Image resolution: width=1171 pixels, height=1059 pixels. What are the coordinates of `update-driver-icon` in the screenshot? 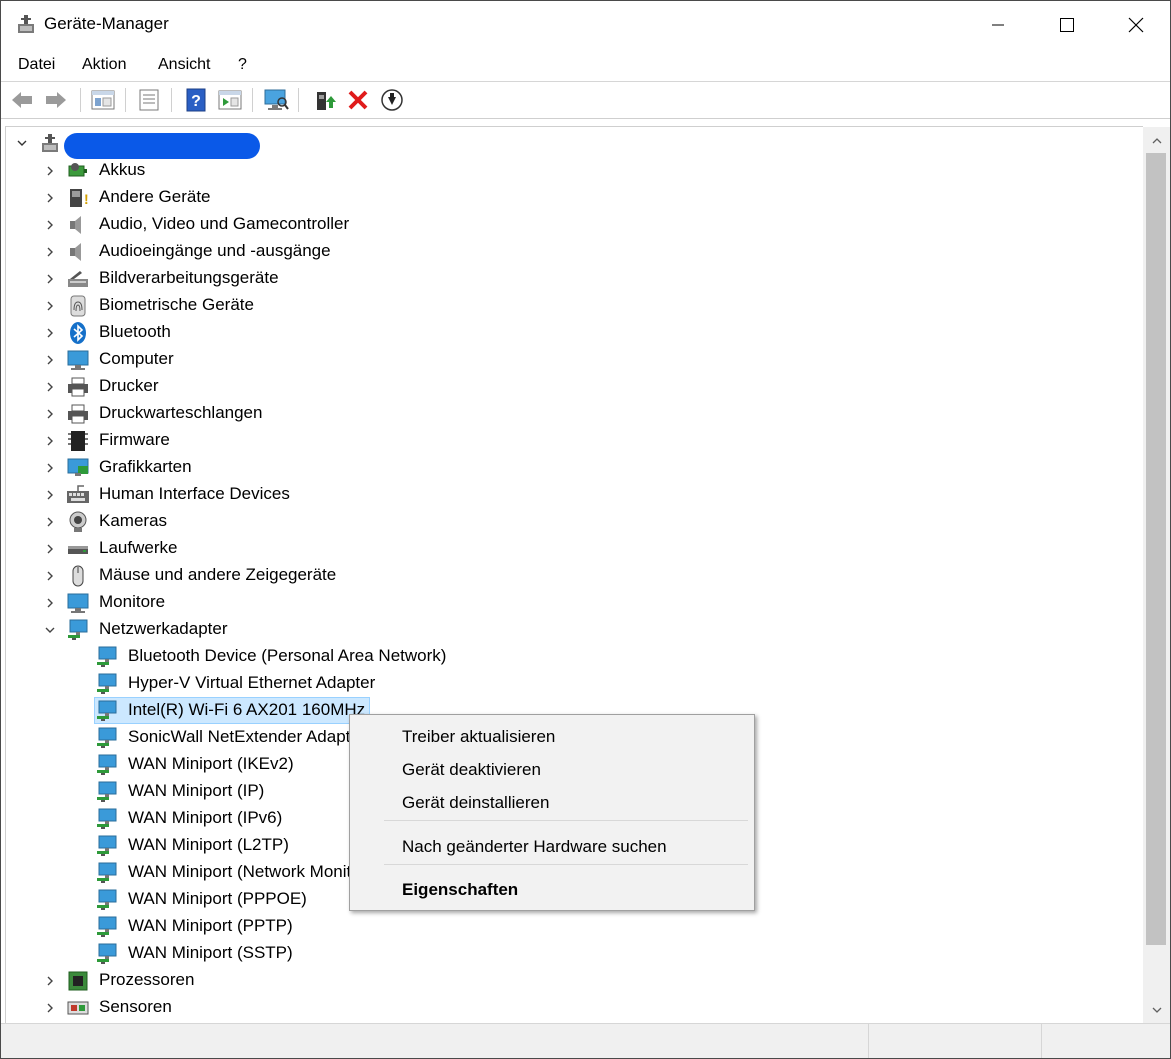 It's located at (326, 101).